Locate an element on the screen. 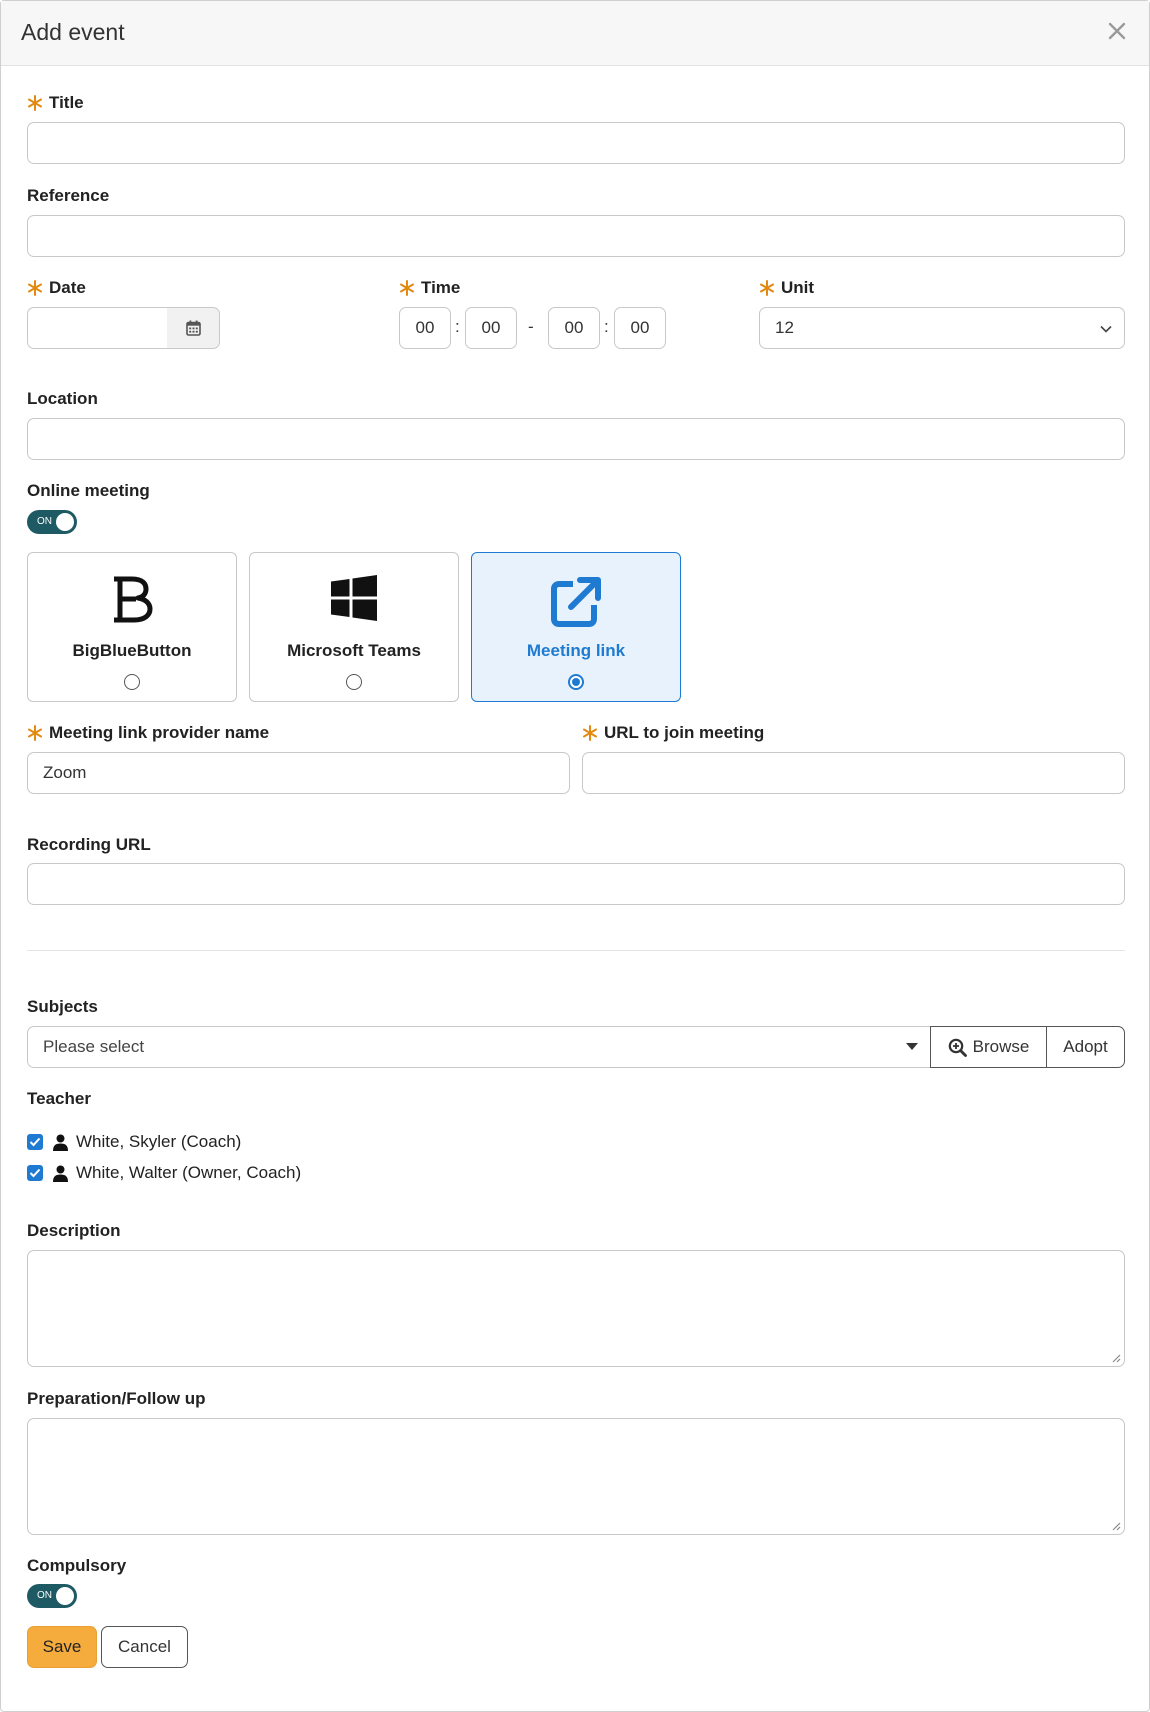  save-label: Save is located at coordinates (62, 1646).